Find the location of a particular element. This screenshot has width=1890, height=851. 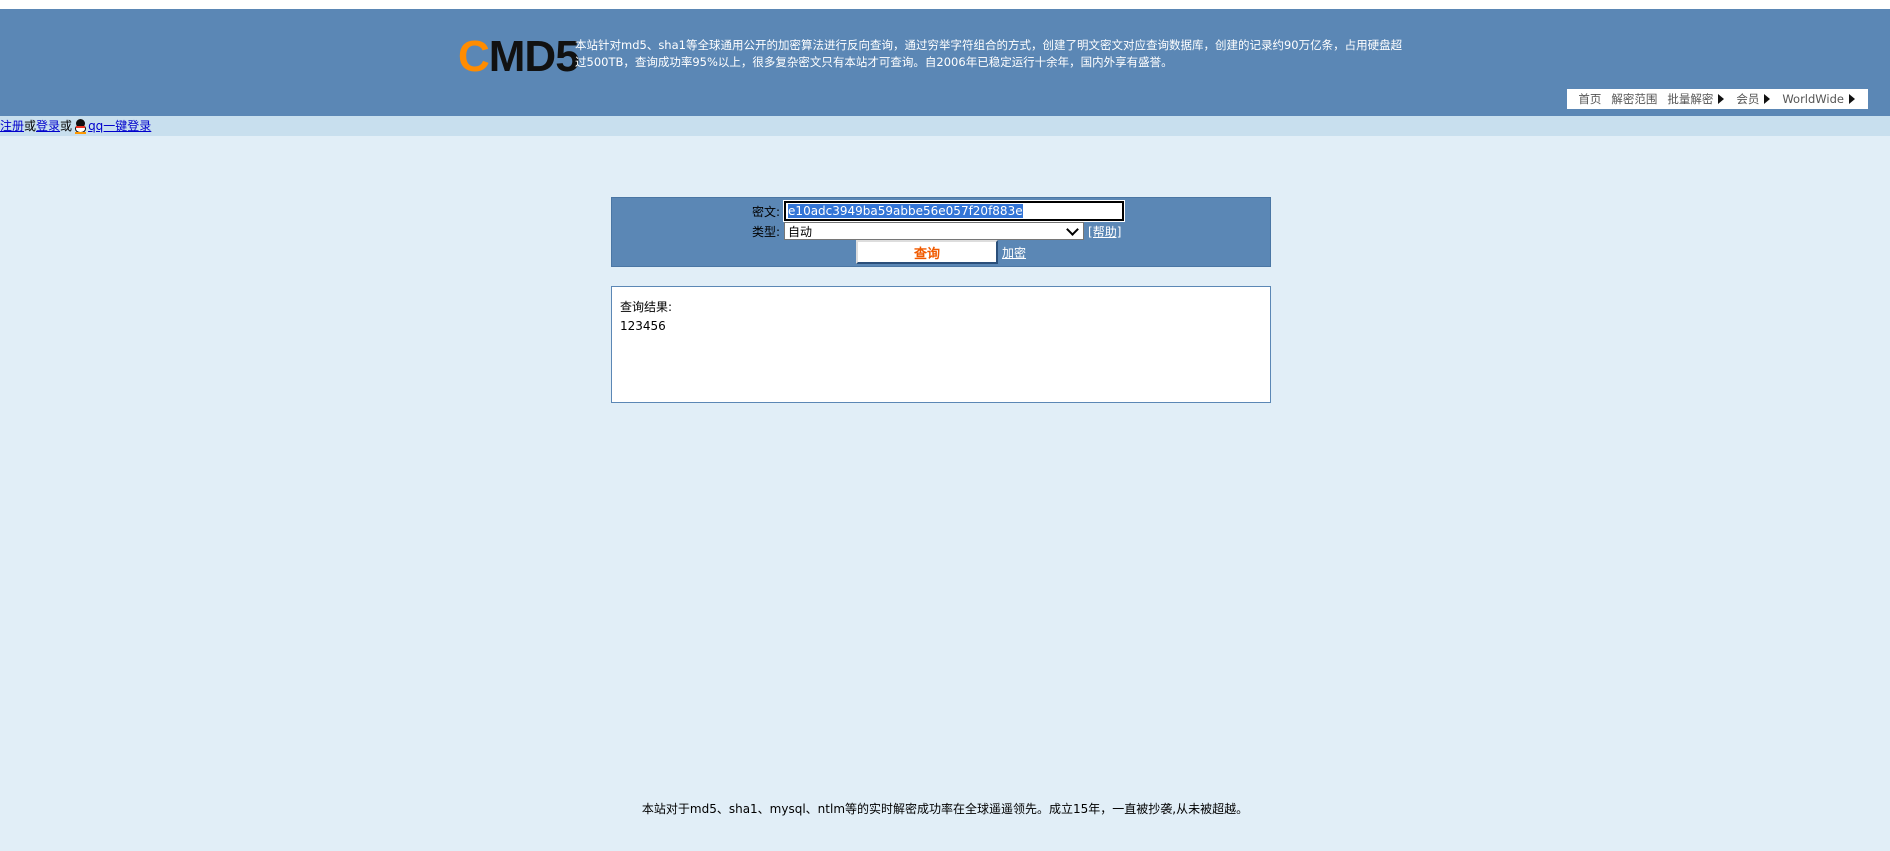

type-select-value: 自动 is located at coordinates (800, 231).